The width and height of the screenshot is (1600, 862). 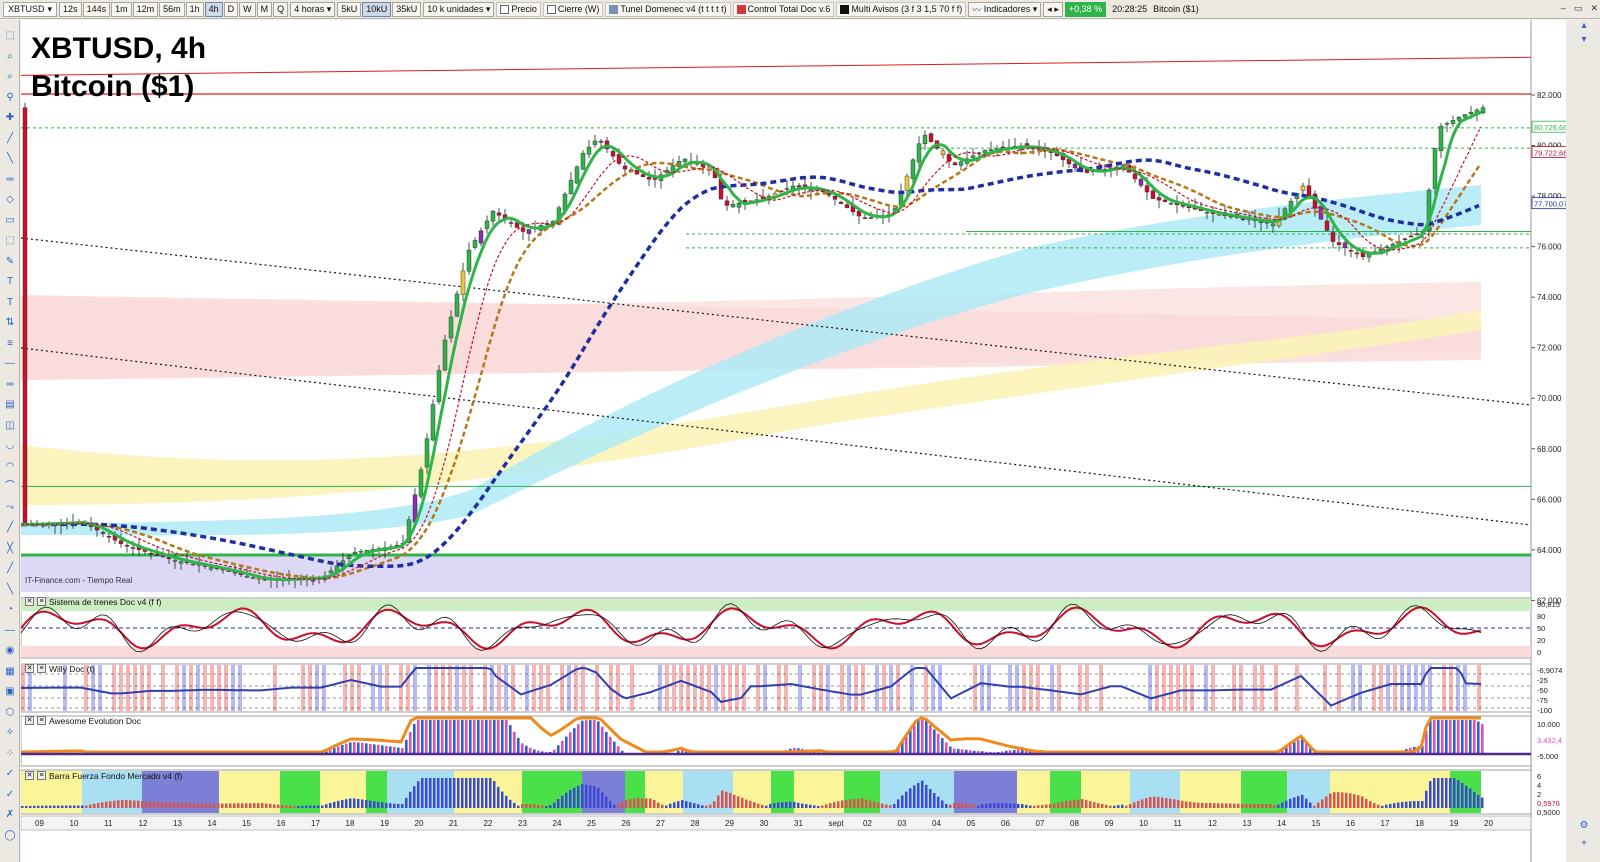 I want to click on drawing-tool-icon: ⚲, so click(x=10, y=98).